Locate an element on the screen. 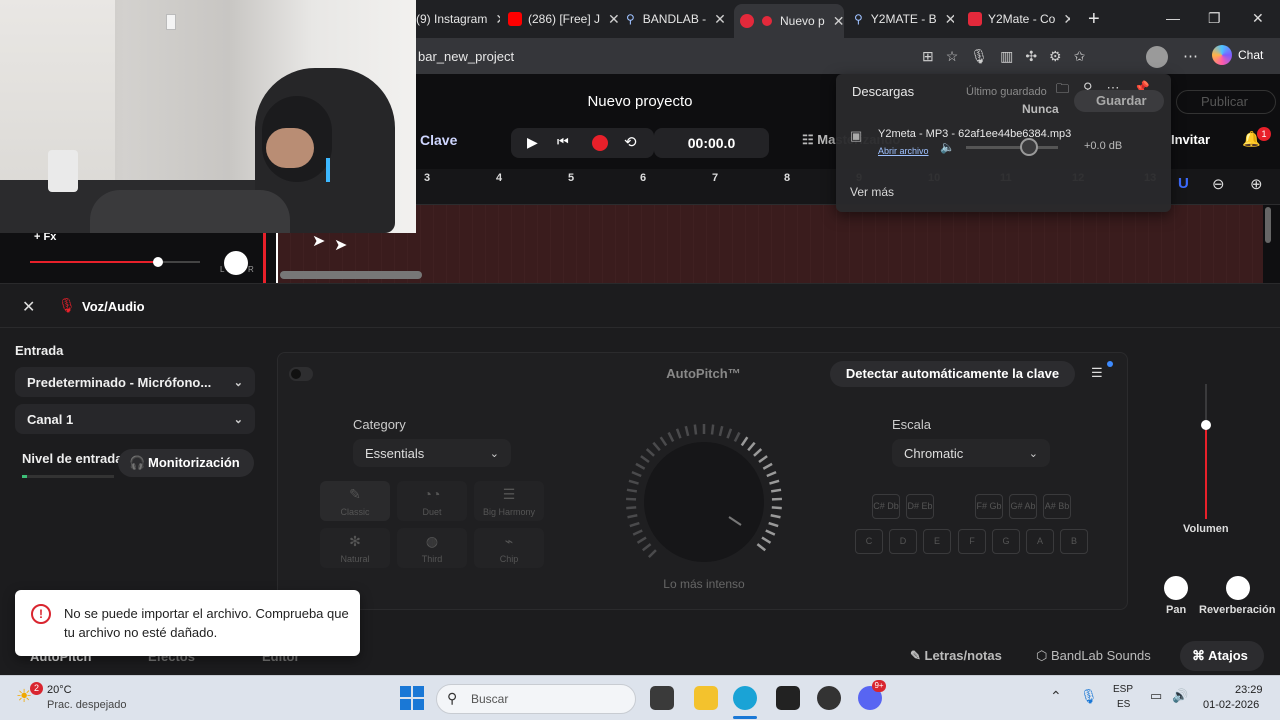 This screenshot has width=1280, height=720. network-icon: ▭ is located at coordinates (1156, 696).